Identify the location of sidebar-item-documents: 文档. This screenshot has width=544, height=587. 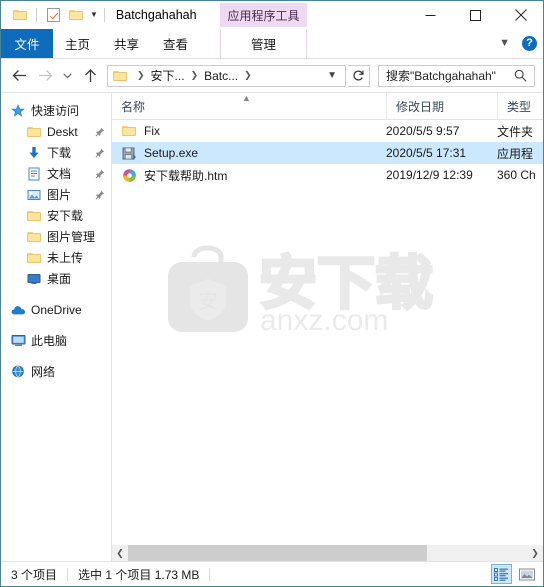
(56, 173).